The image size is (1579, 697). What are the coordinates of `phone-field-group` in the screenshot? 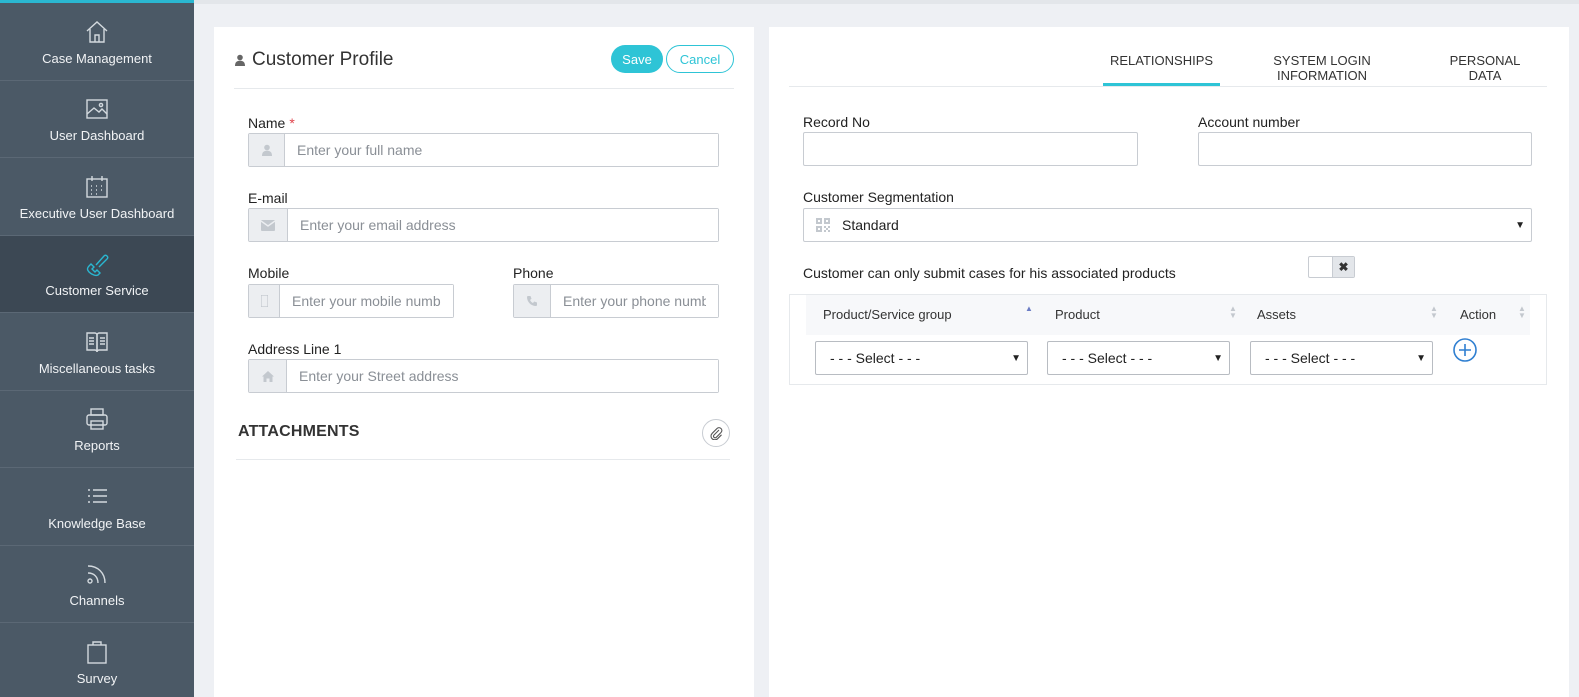 It's located at (616, 301).